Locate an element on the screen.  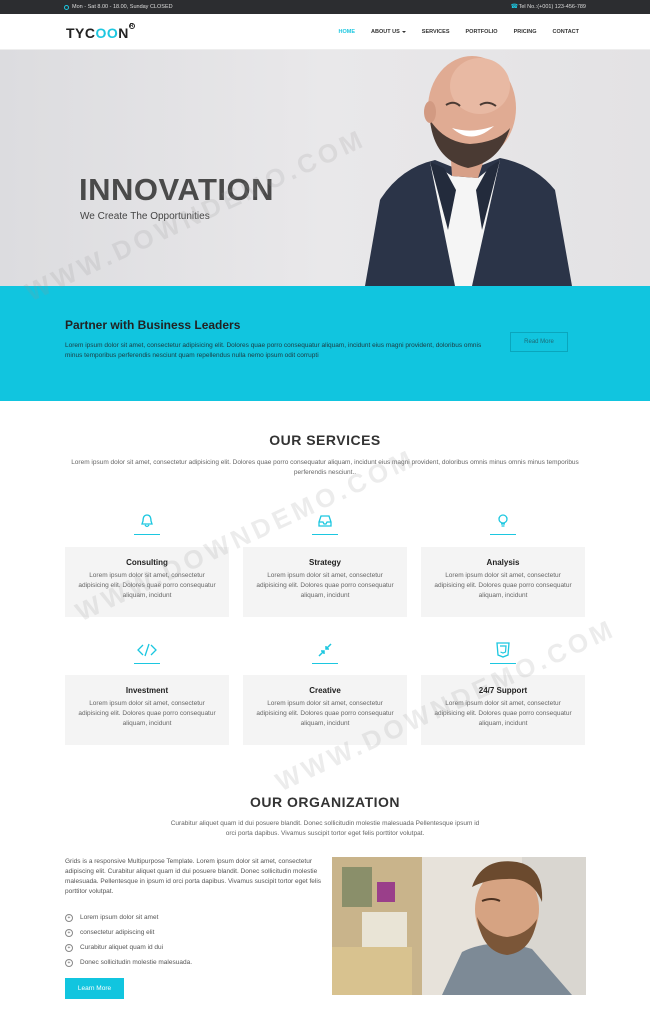
service-title: 24/7 Support is located at coordinates (503, 690).